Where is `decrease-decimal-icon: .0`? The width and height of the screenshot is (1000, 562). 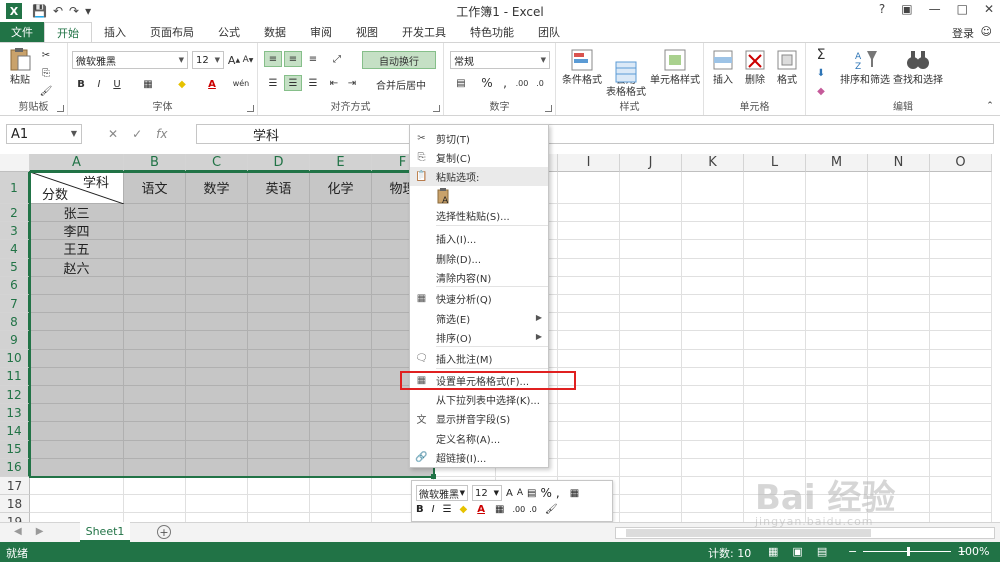
decrease-decimal-icon: .0 is located at coordinates (540, 83).